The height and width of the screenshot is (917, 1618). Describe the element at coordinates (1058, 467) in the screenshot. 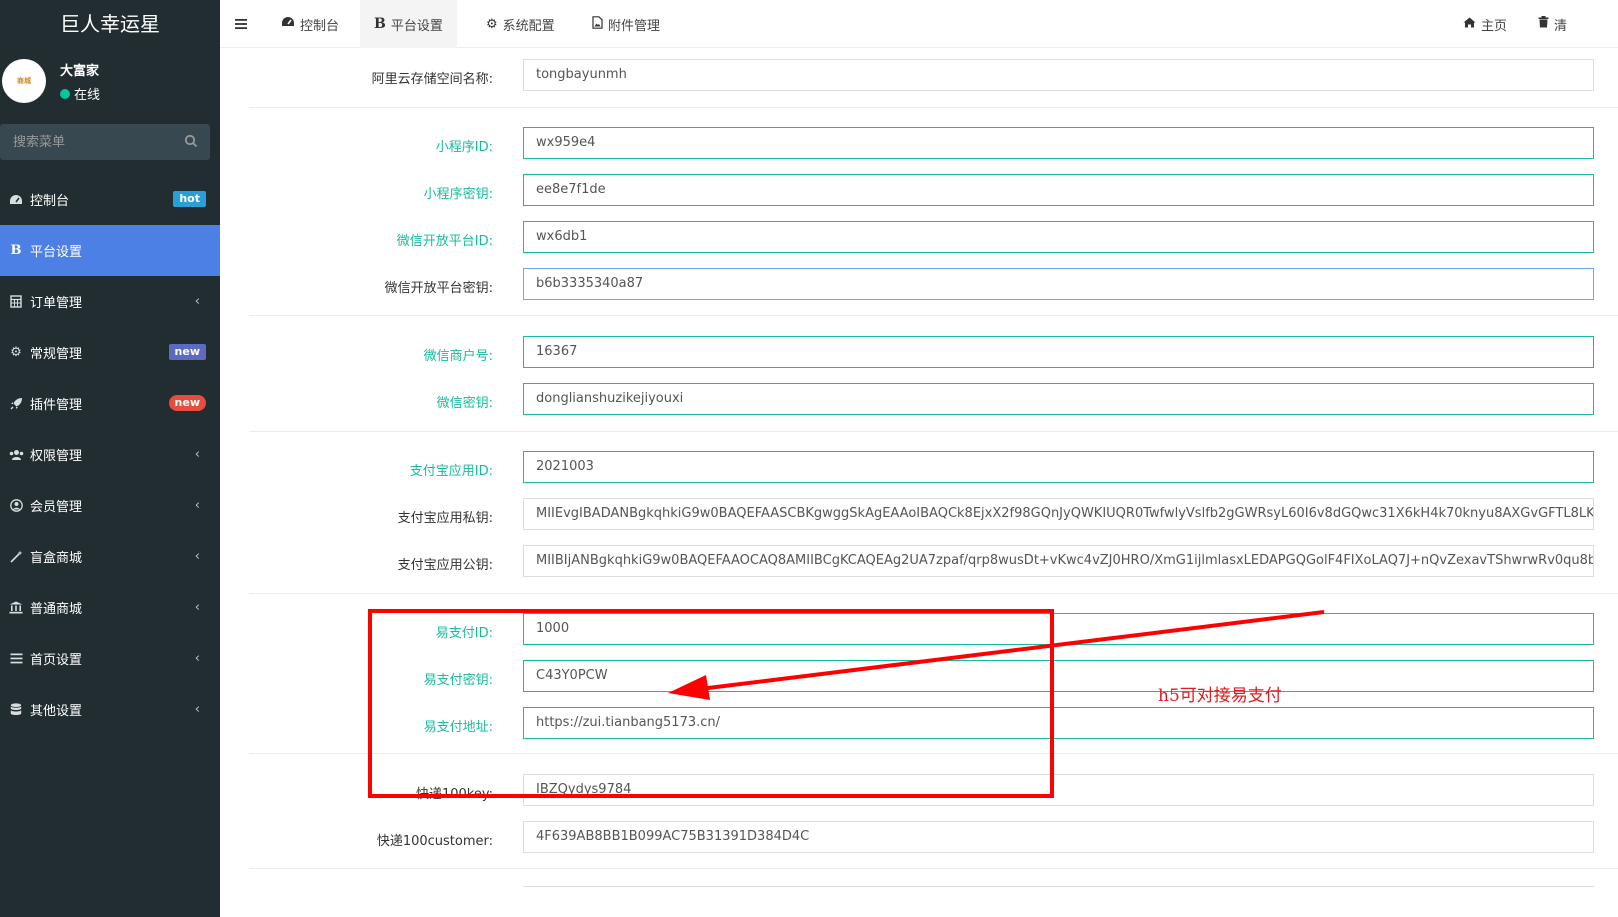

I see `alipay-app-id-field: 2021003` at that location.